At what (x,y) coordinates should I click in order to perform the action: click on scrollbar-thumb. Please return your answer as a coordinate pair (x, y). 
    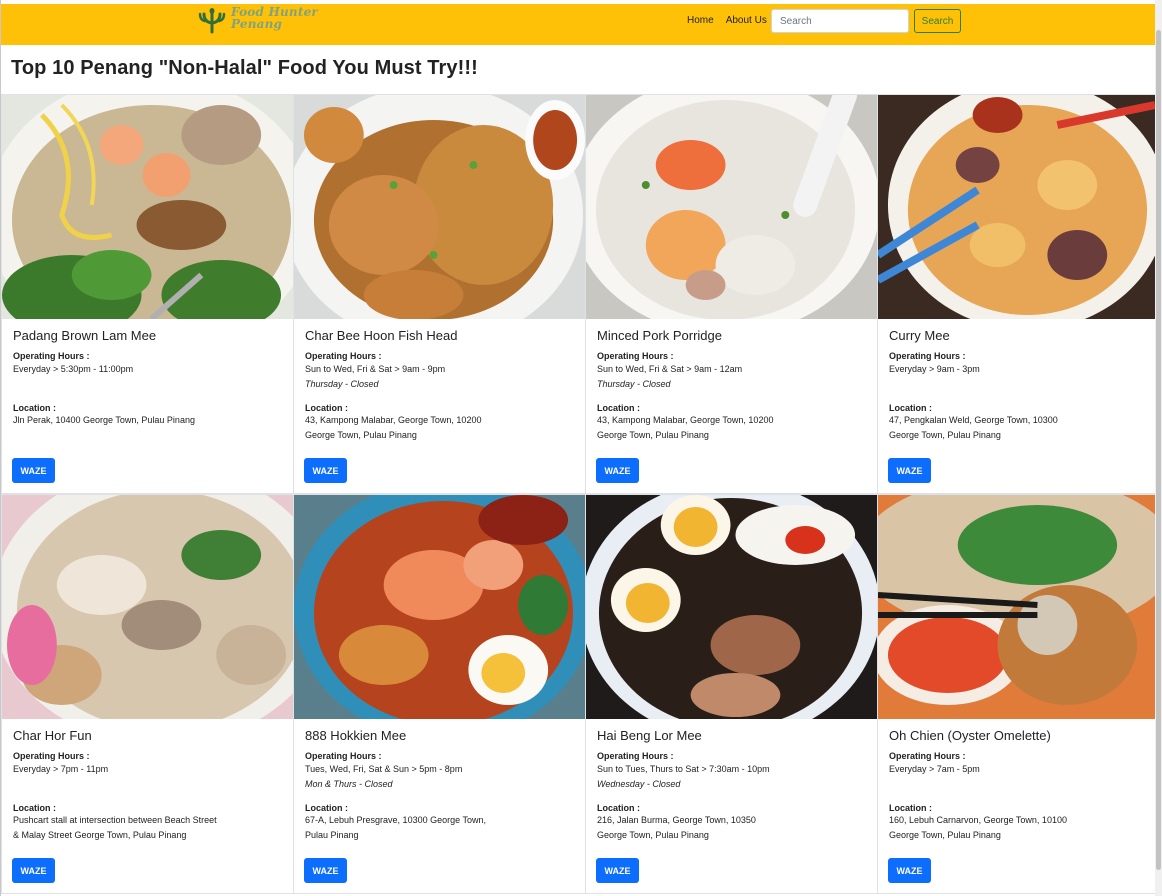
    Looking at the image, I should click on (1158, 450).